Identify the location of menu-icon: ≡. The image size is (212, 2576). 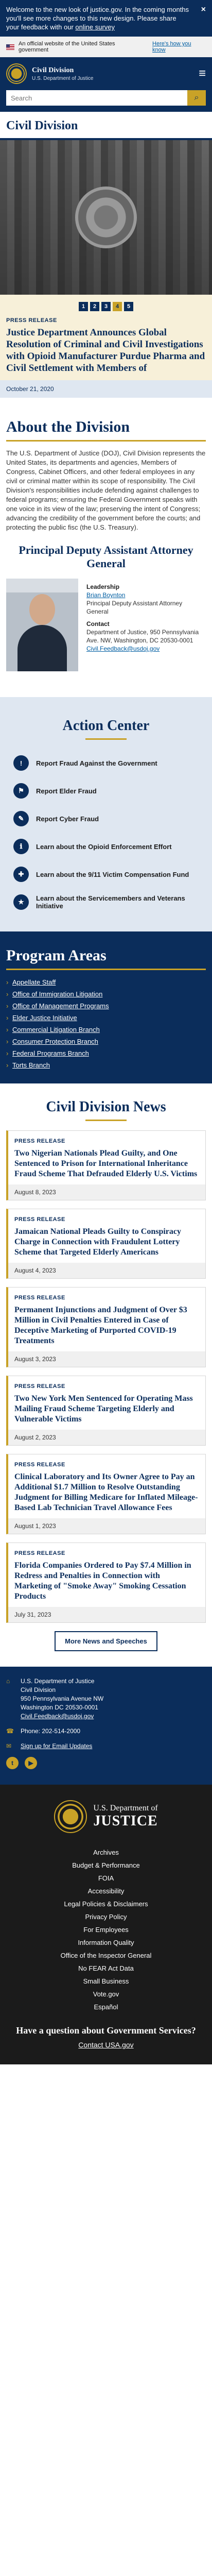
(202, 73).